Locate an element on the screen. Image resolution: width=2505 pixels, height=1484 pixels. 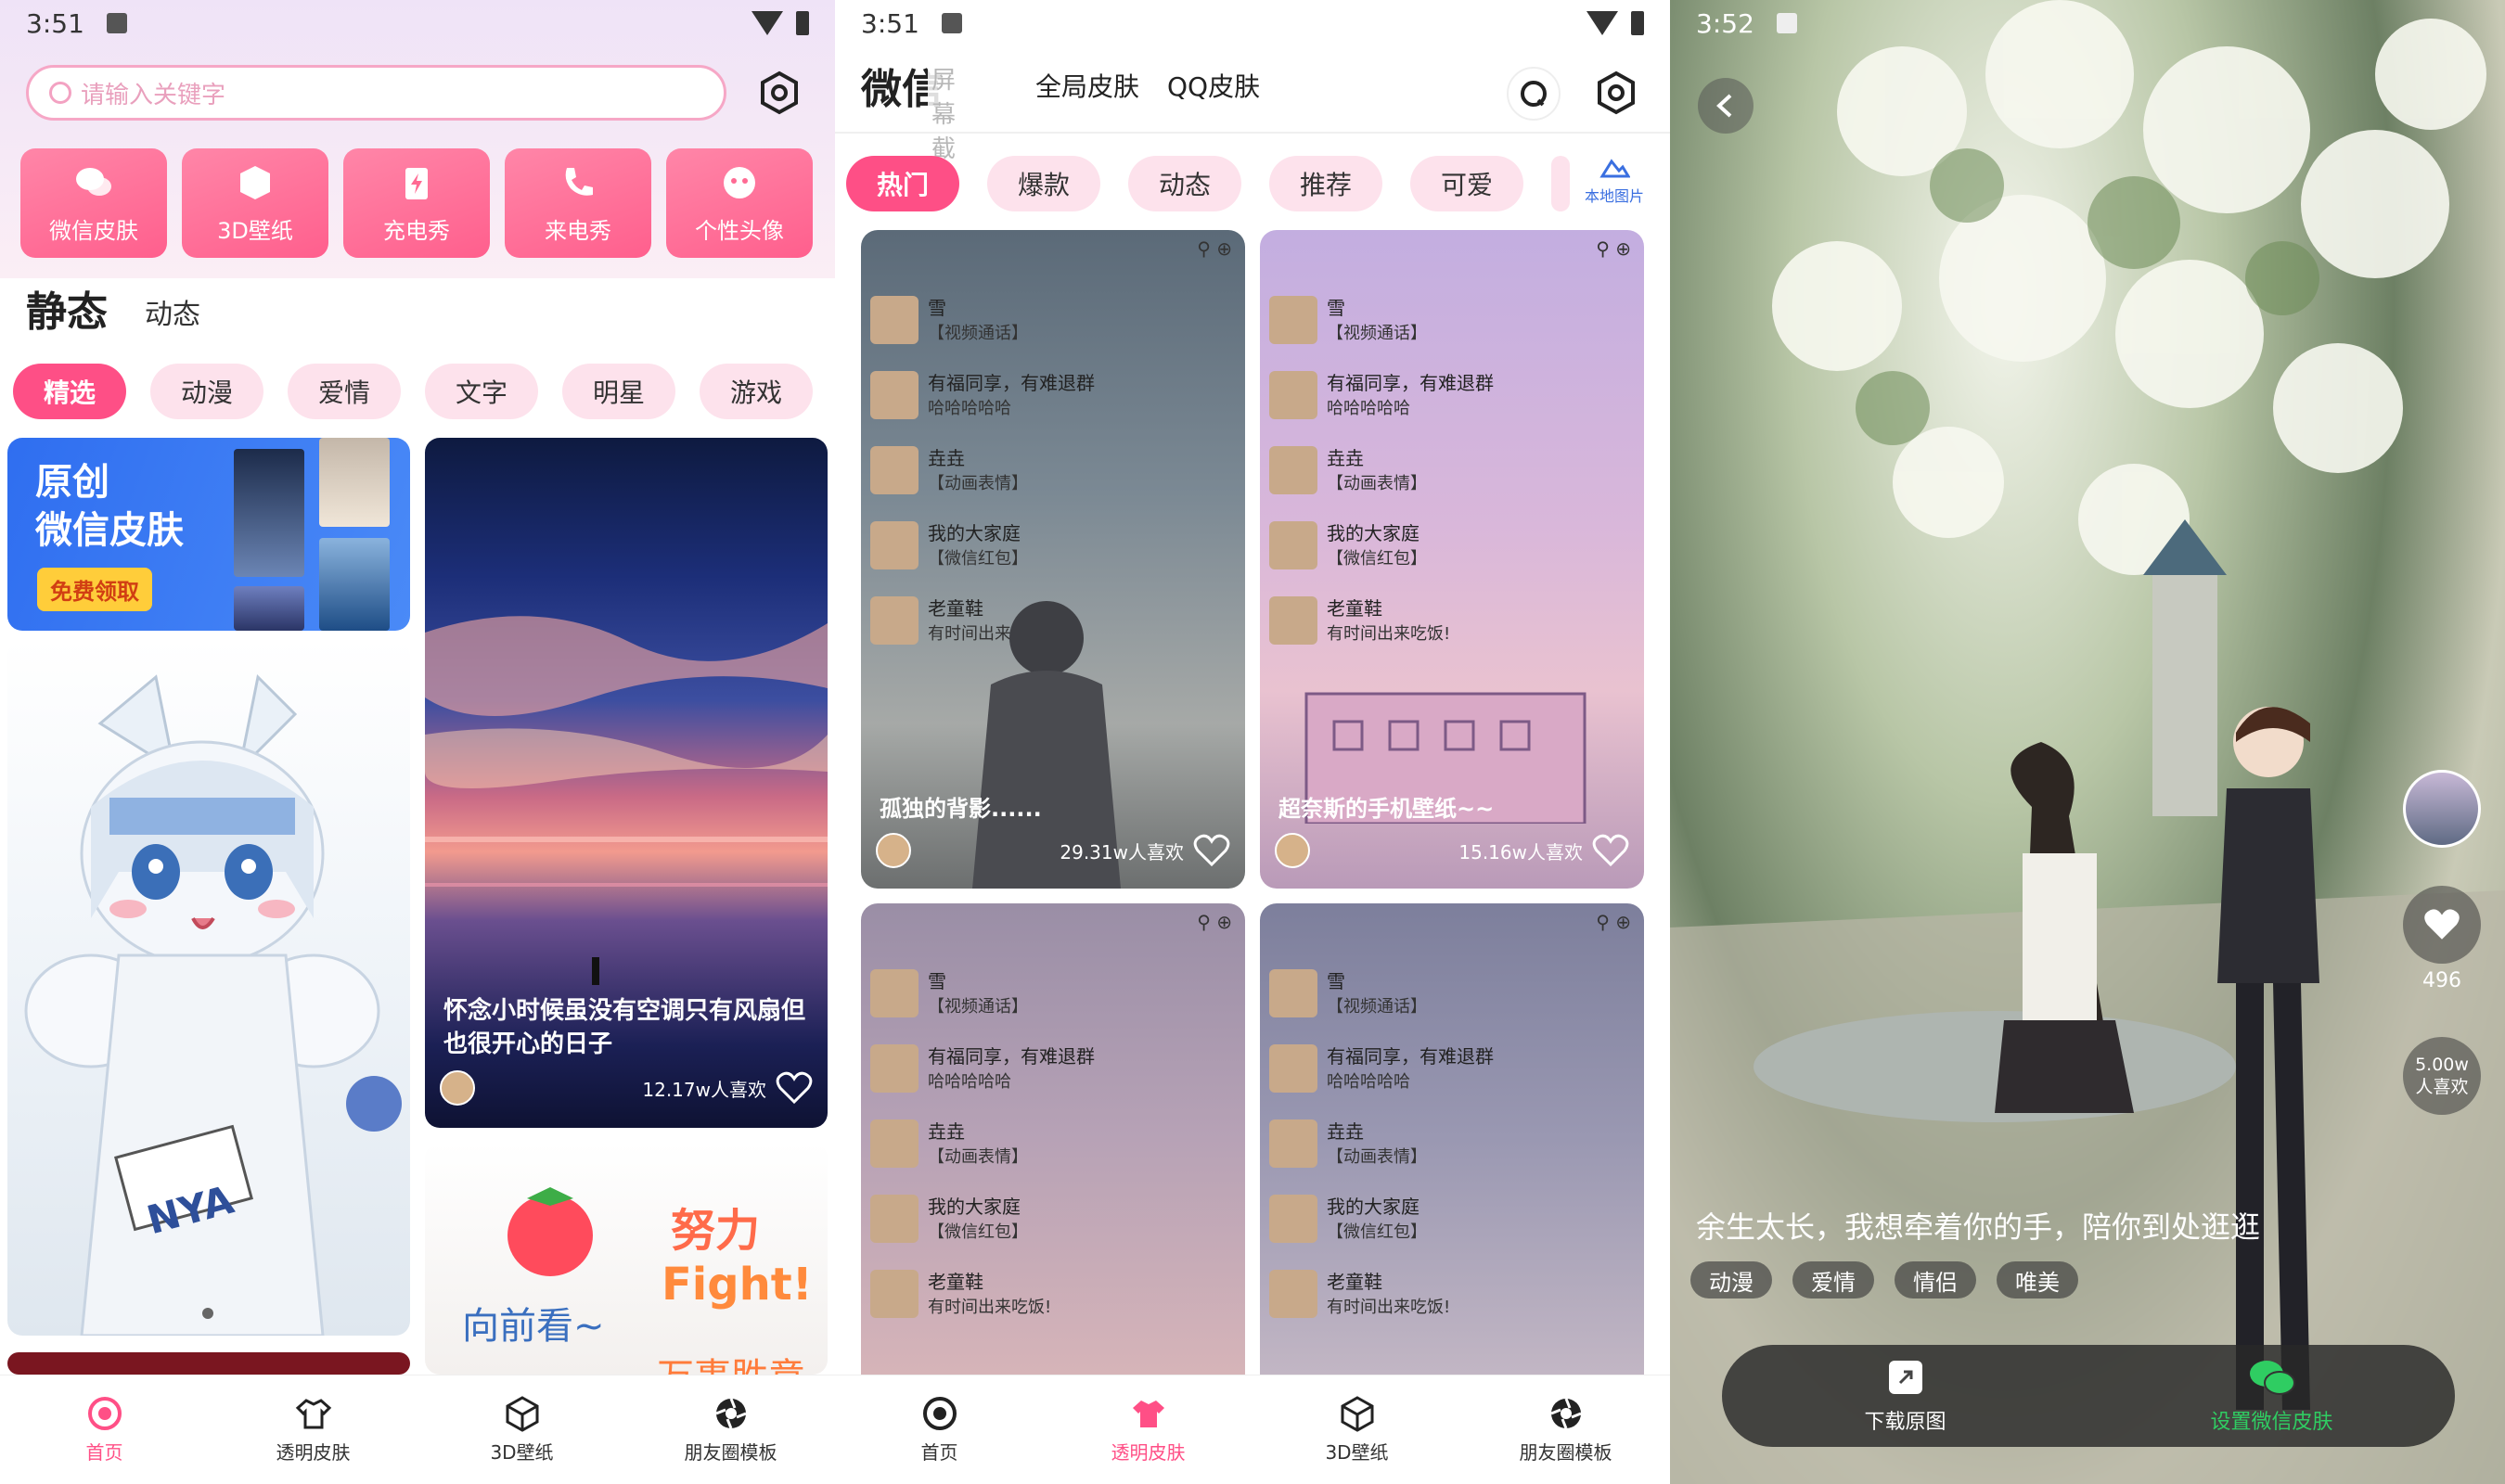
category-grid: 微信皮肤 3D壁纸 充电秀 来电秀 个性头像 is located at coordinates (416, 203).